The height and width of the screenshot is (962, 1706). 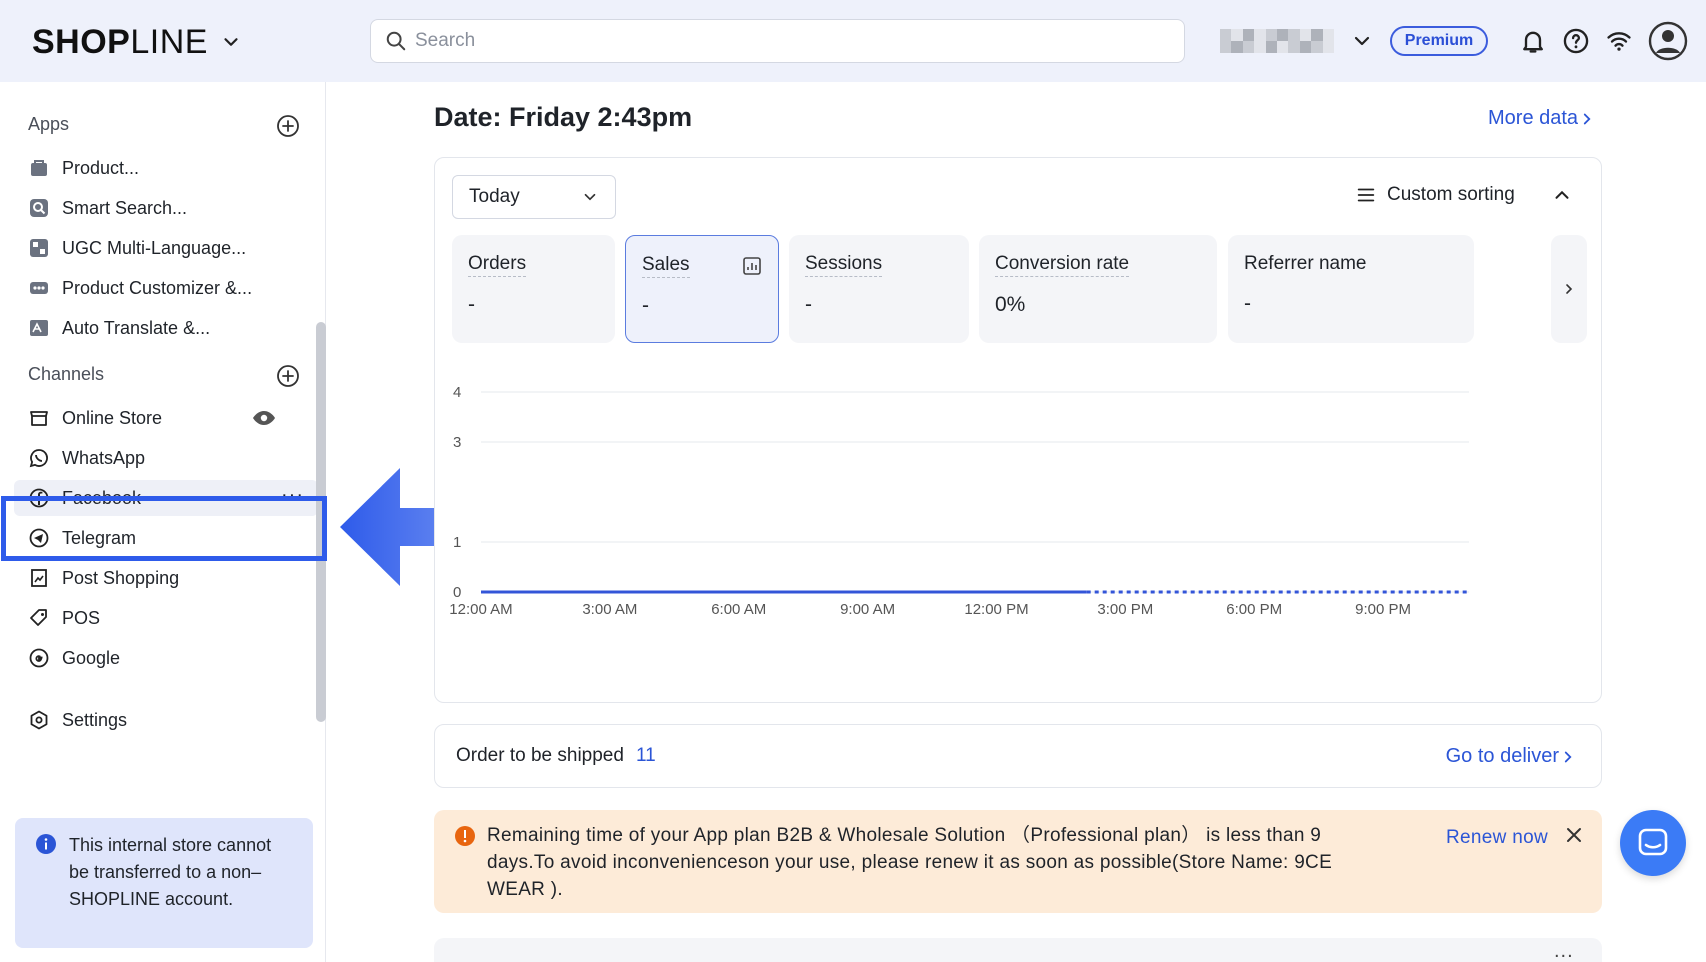 What do you see at coordinates (533, 289) in the screenshot?
I see `metric-orders: Orders -` at bounding box center [533, 289].